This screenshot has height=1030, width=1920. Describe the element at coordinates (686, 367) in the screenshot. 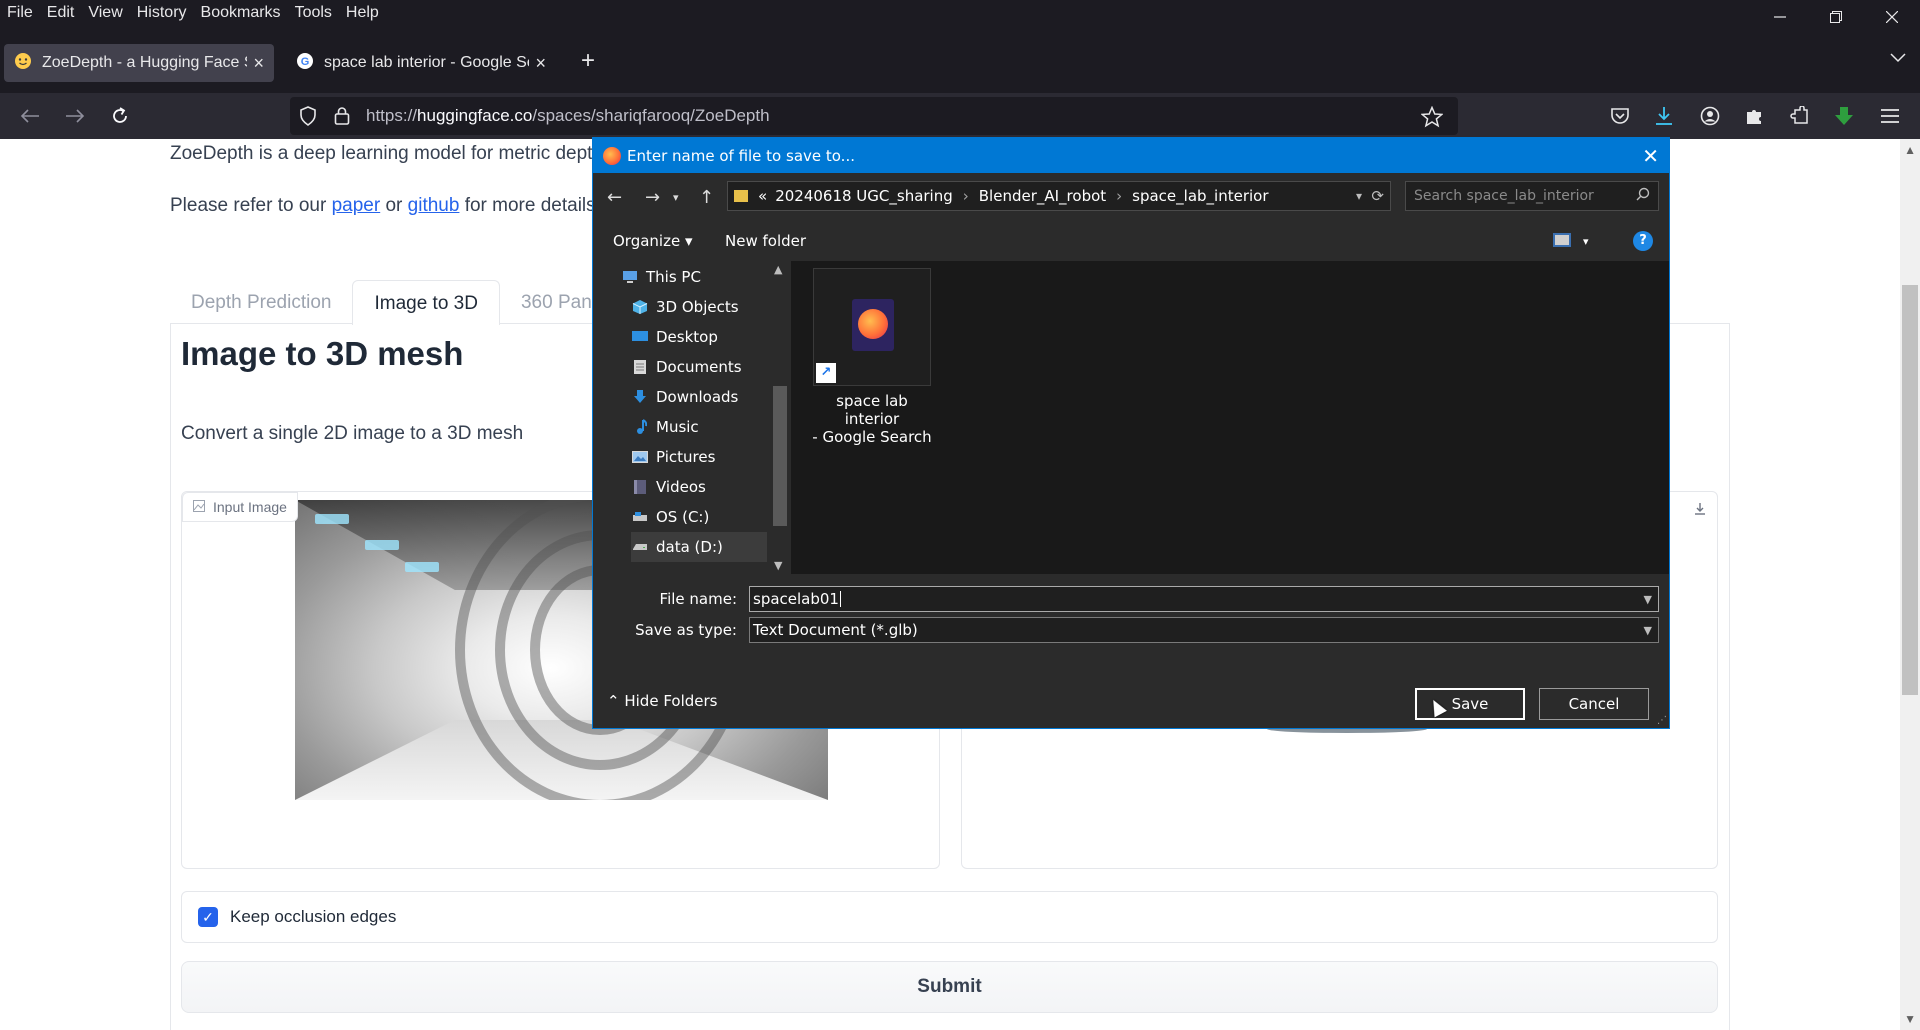

I see `nav-item-documents: Documents` at that location.